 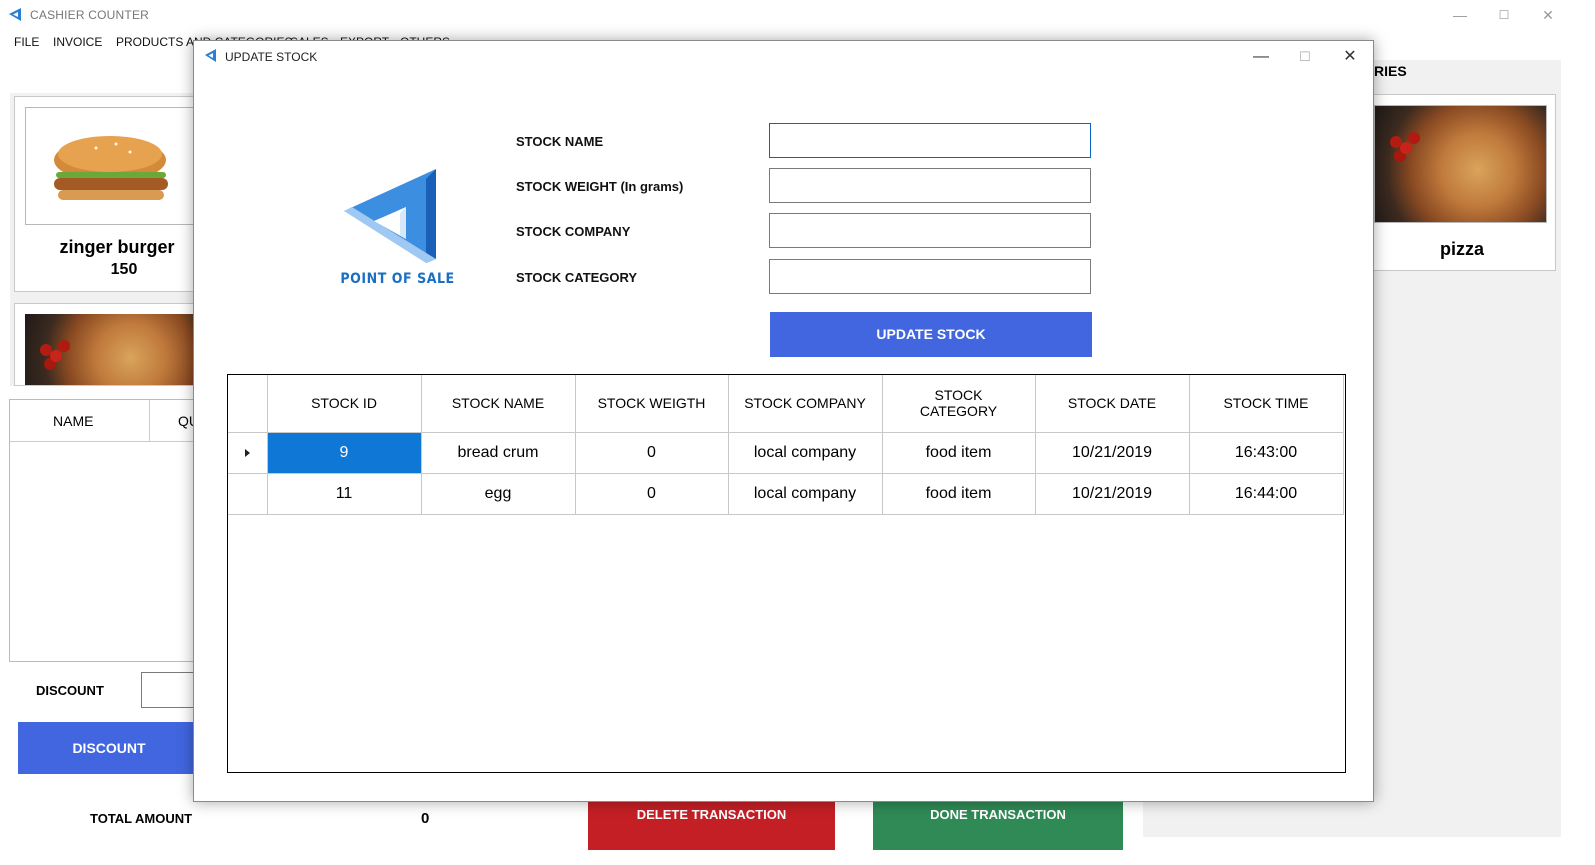 I want to click on menu-file: FILE, so click(x=26, y=42).